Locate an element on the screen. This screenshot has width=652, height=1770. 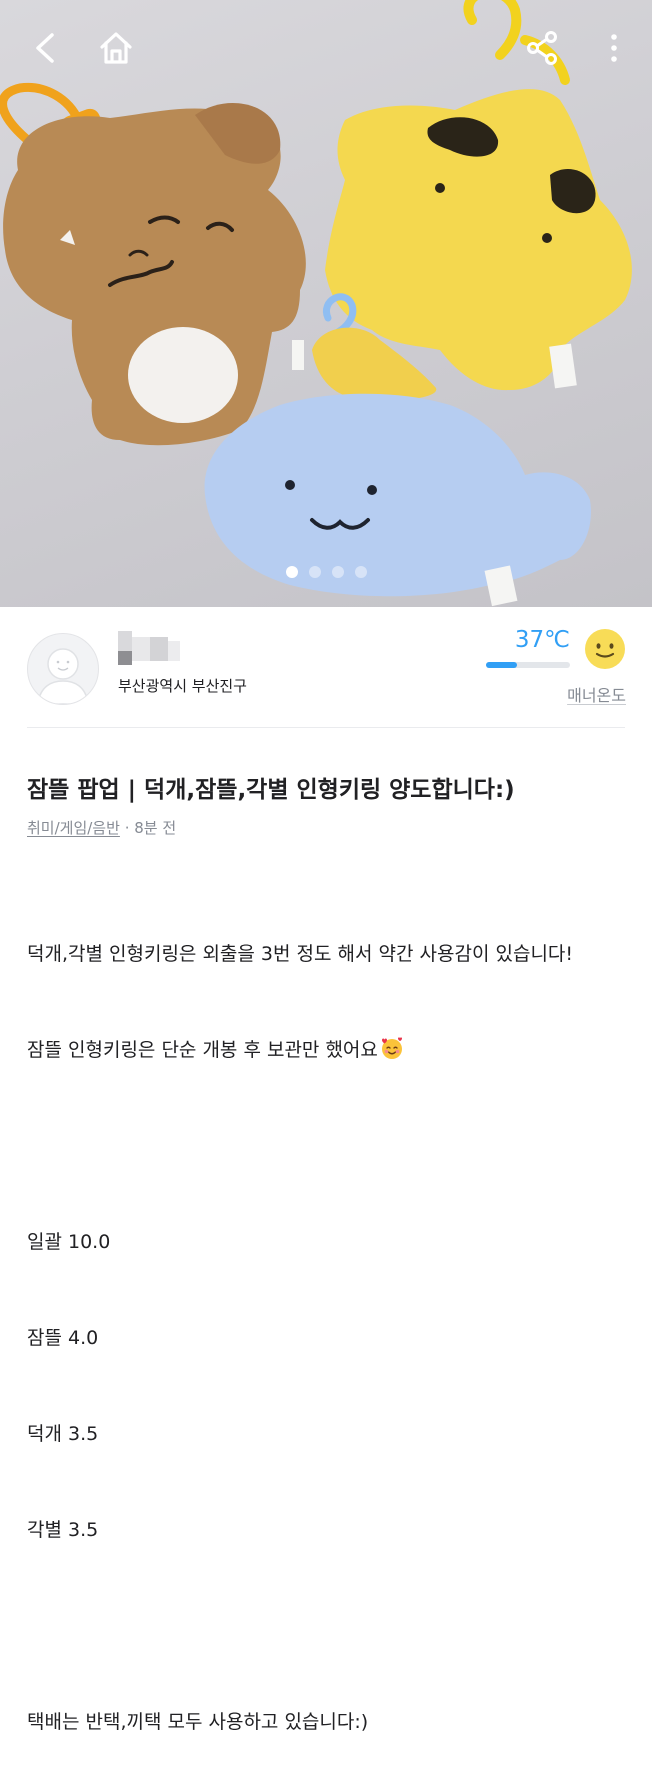
top-navigation-bar is located at coordinates (326, 50).